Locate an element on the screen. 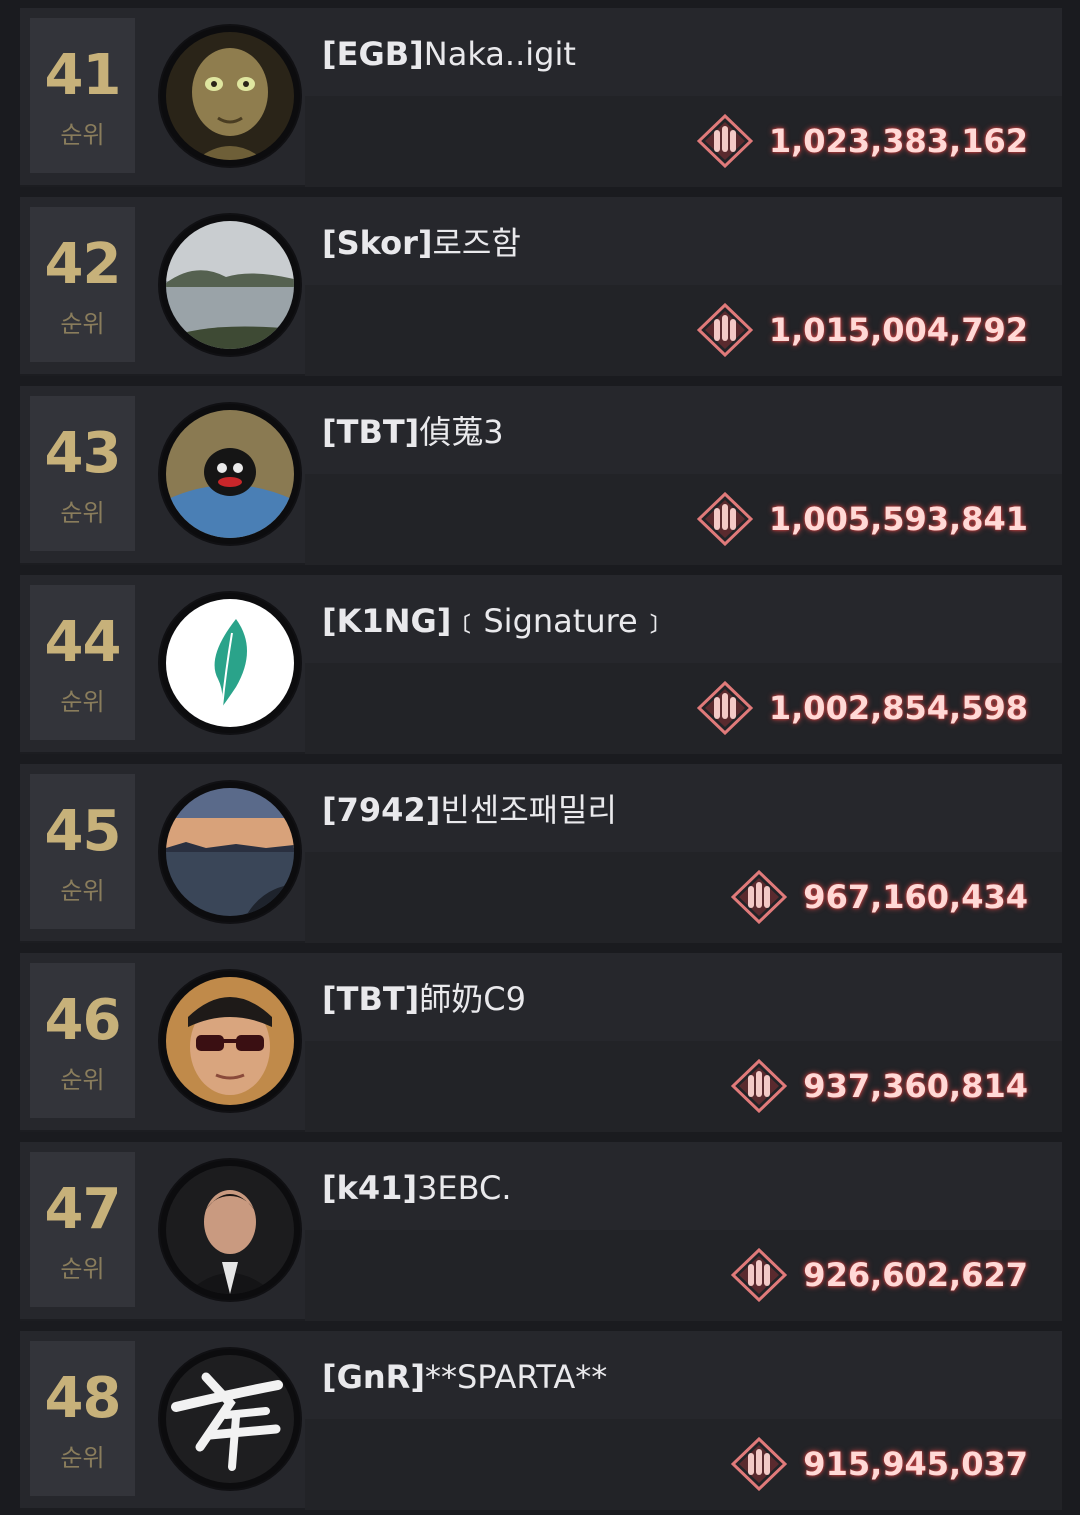 This screenshot has height=1515, width=1080. goblin-avatar-icon is located at coordinates (230, 96).